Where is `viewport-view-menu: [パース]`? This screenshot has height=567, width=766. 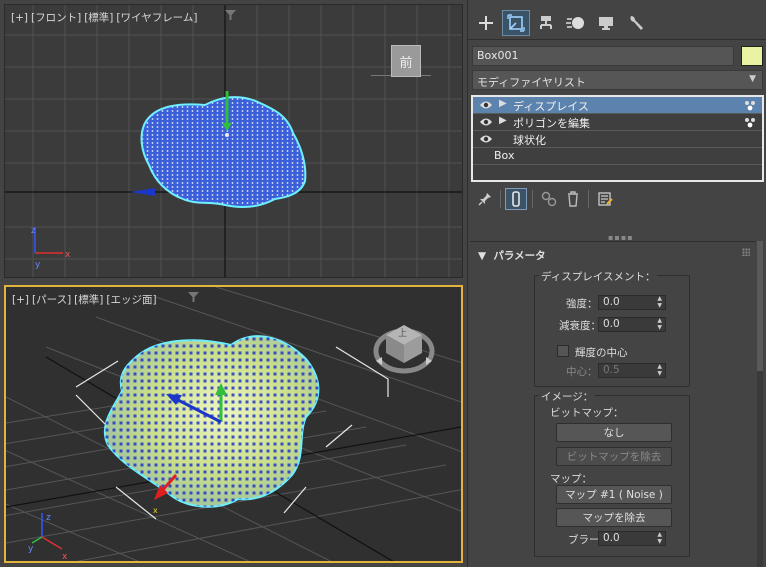 viewport-view-menu: [パース] is located at coordinates (51, 300).